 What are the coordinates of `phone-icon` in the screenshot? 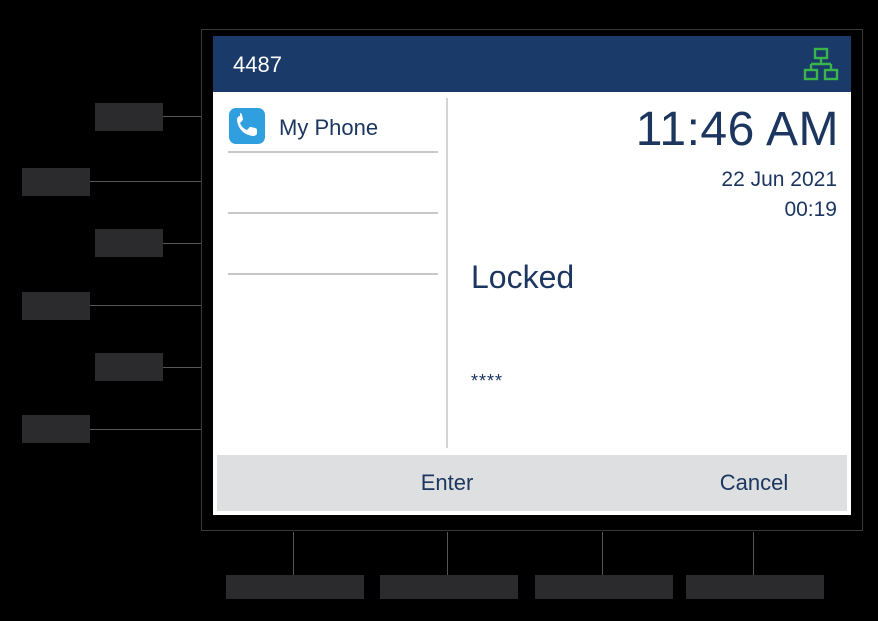 It's located at (247, 126).